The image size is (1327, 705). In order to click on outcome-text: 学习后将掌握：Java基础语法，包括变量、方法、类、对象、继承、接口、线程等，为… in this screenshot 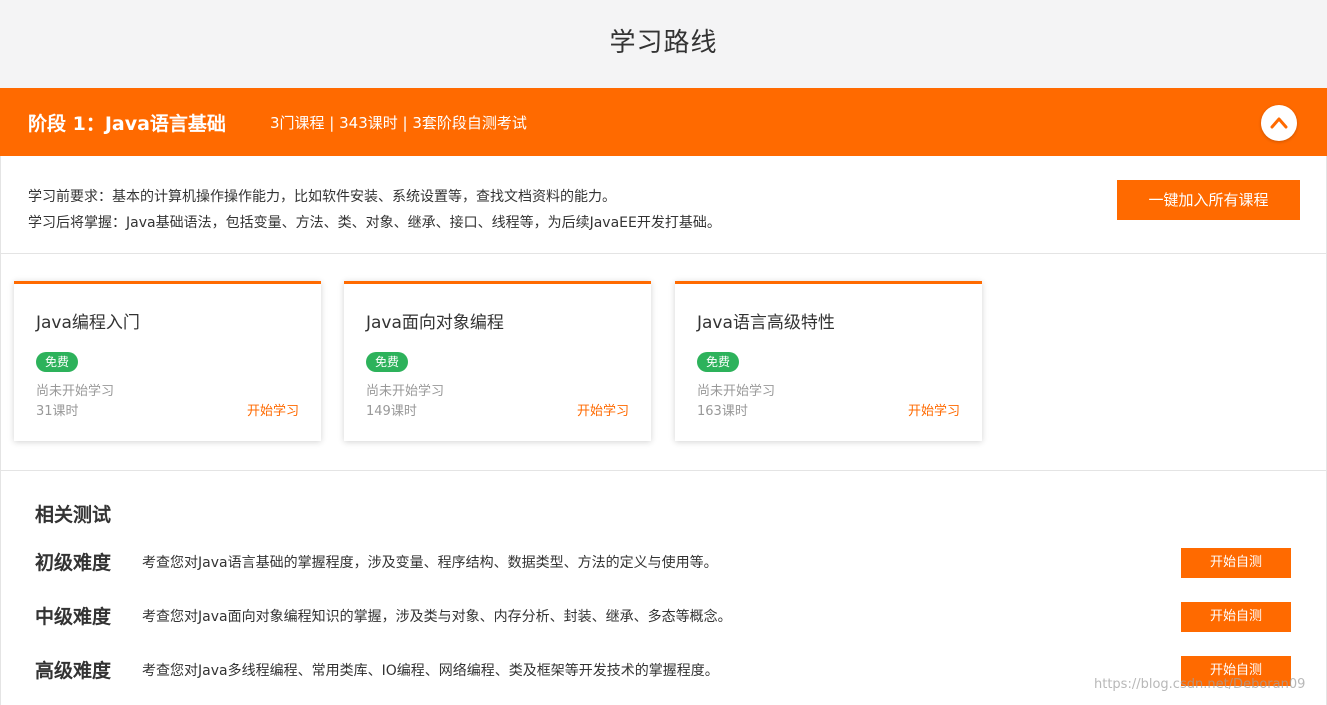, I will do `click(374, 223)`.